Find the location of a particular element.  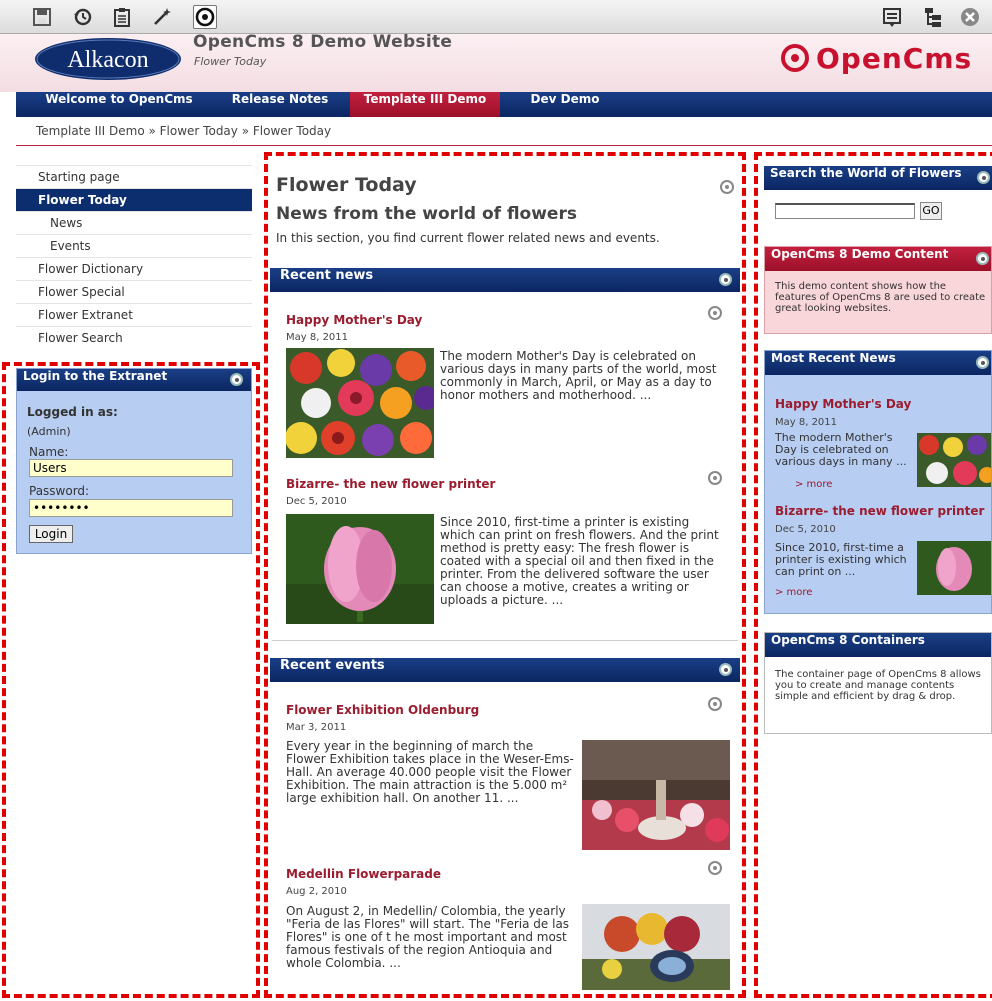

nav-dev-demo: Dev Demo is located at coordinates (565, 104).